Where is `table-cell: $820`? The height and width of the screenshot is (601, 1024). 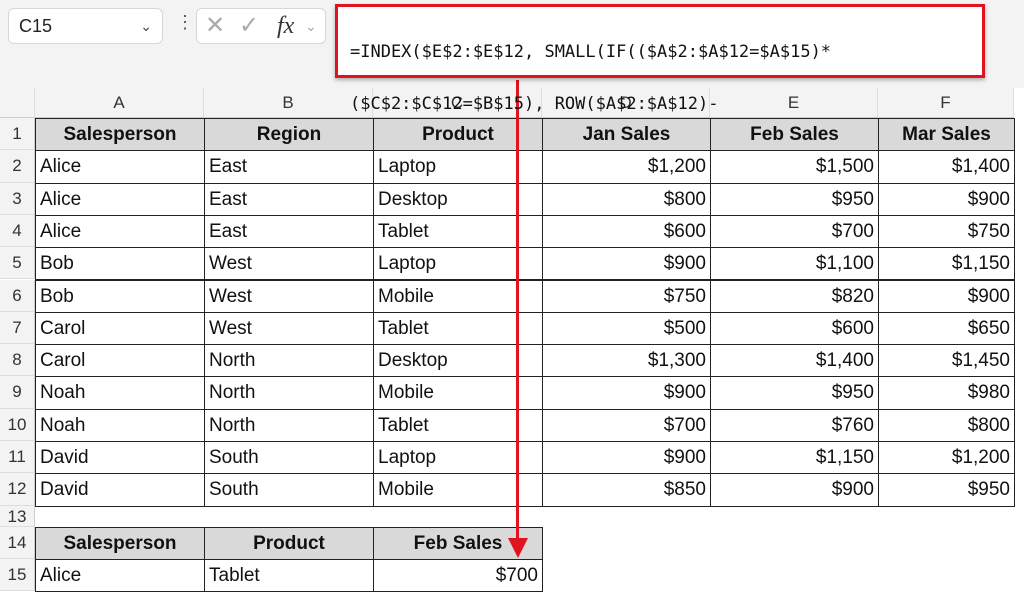 table-cell: $820 is located at coordinates (794, 296).